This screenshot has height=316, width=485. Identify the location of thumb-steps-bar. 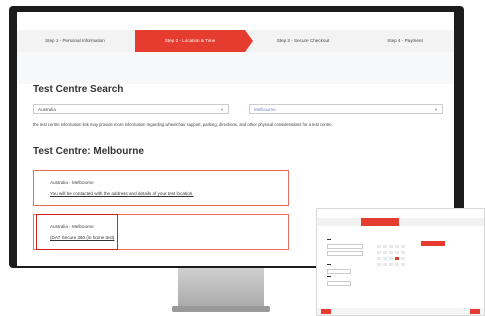
(400, 222).